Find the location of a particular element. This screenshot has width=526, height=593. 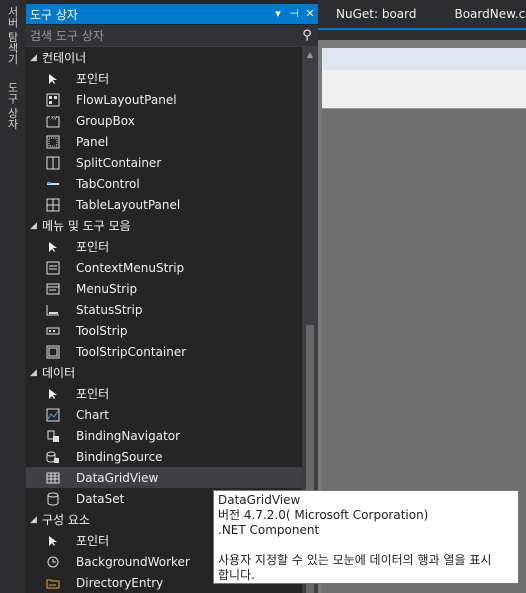

toolbox-item-label: BindingNavigator is located at coordinates (128, 435).